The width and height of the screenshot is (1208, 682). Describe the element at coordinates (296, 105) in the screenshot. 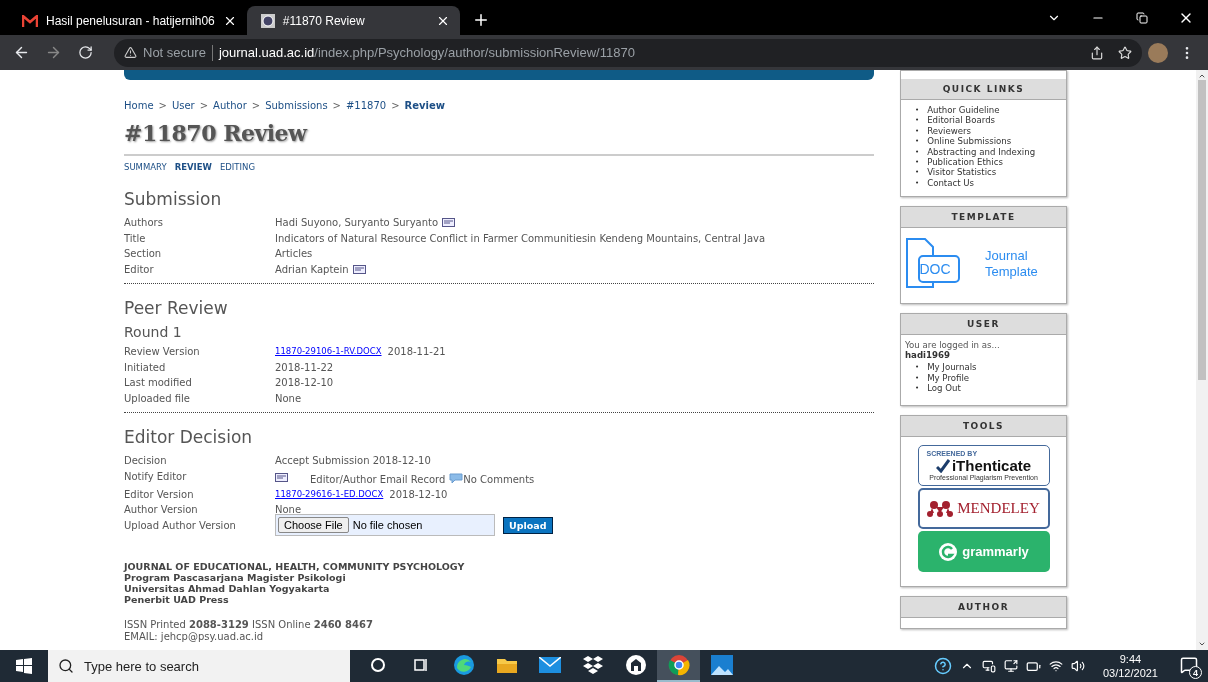

I see `breadcrumb-link: Submissions` at that location.